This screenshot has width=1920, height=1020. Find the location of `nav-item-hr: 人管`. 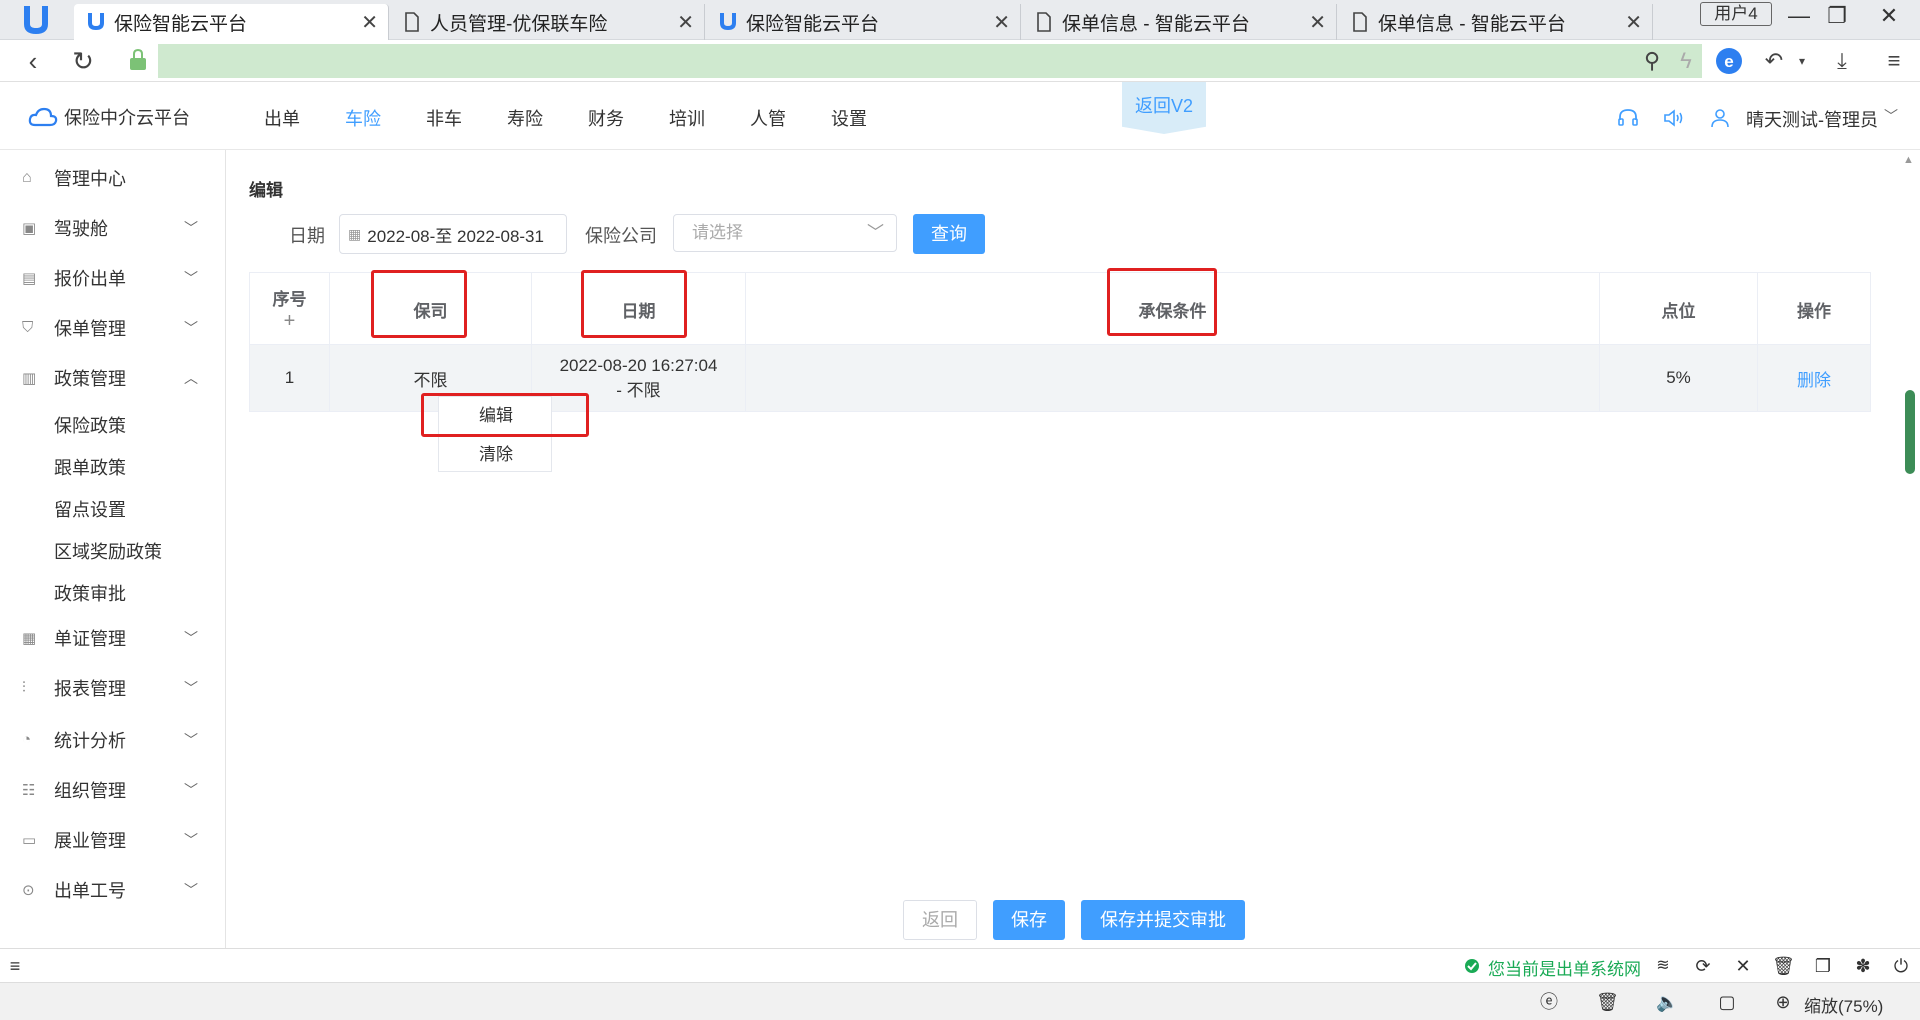

nav-item-hr: 人管 is located at coordinates (768, 118).